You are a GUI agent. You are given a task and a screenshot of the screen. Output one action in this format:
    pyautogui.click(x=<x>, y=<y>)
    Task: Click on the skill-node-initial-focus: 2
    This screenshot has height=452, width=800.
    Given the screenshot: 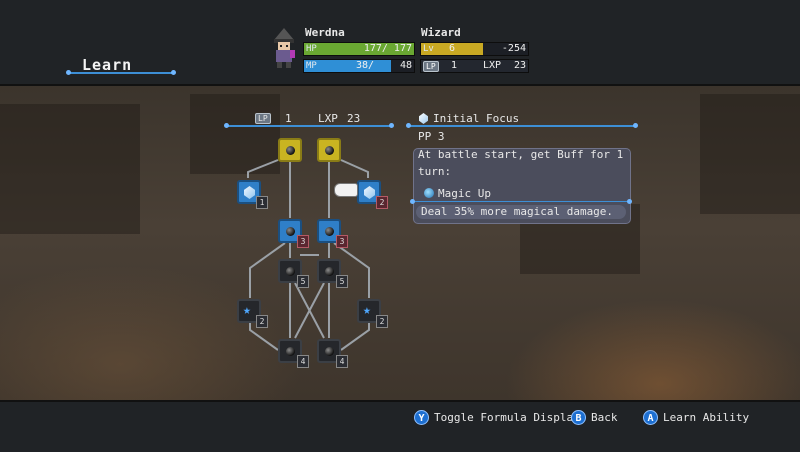 What is the action you would take?
    pyautogui.click(x=372, y=194)
    